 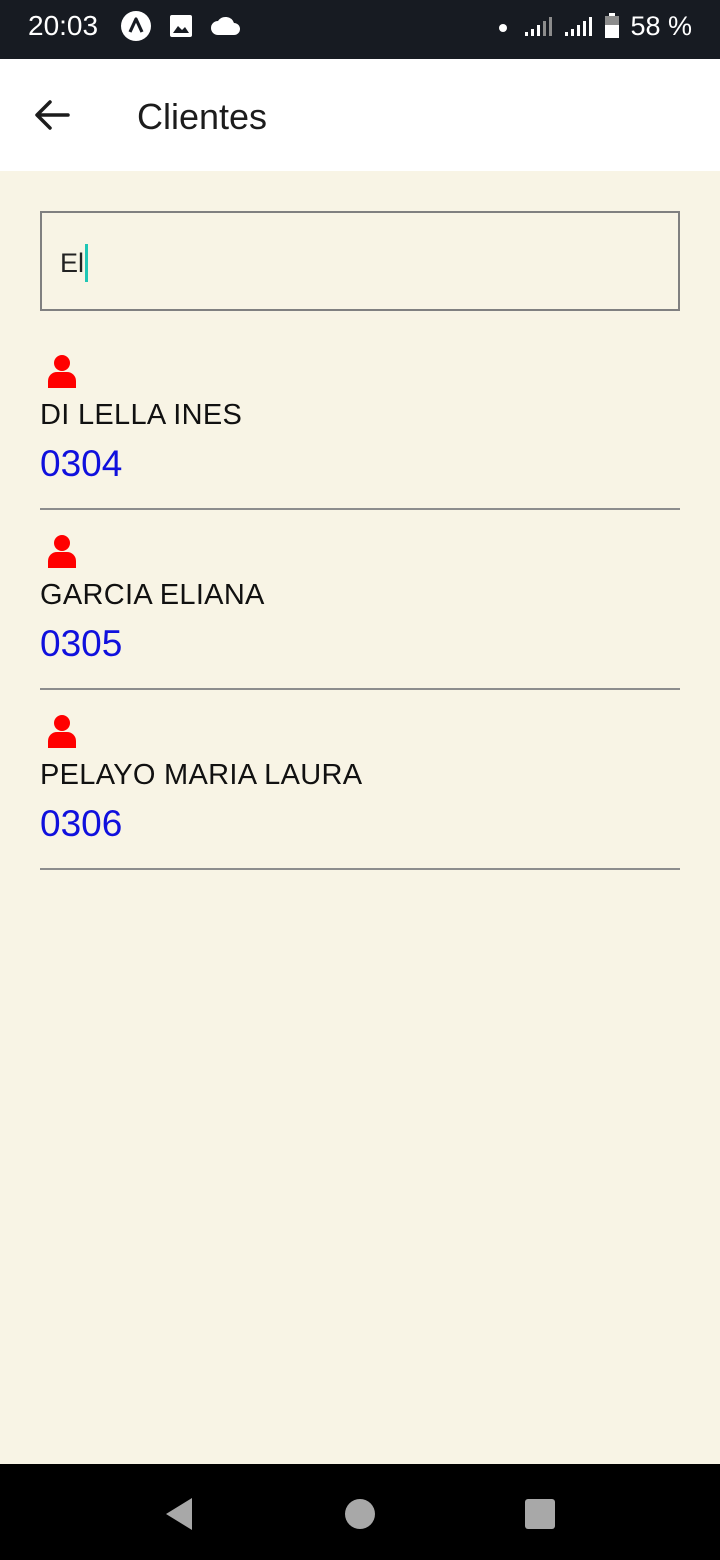 What do you see at coordinates (63, 25) in the screenshot?
I see `status-time: 20:03` at bounding box center [63, 25].